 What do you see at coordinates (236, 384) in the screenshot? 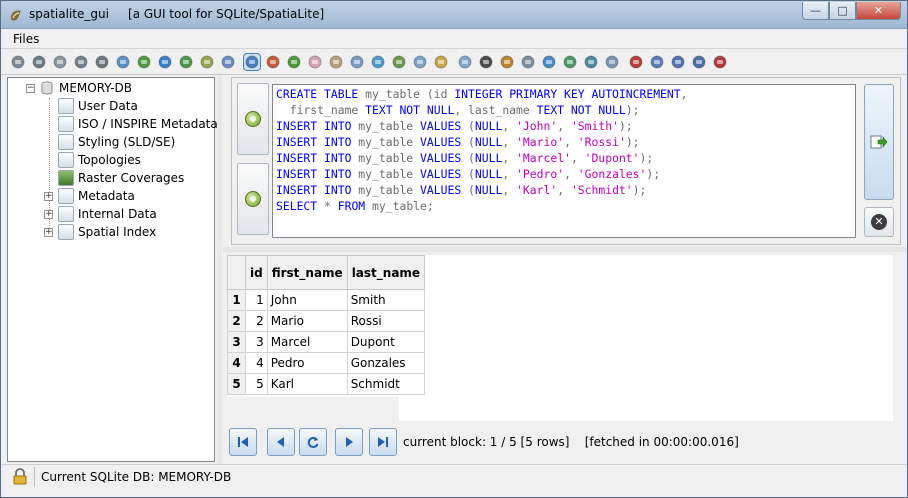
I see `row-number: 5` at bounding box center [236, 384].